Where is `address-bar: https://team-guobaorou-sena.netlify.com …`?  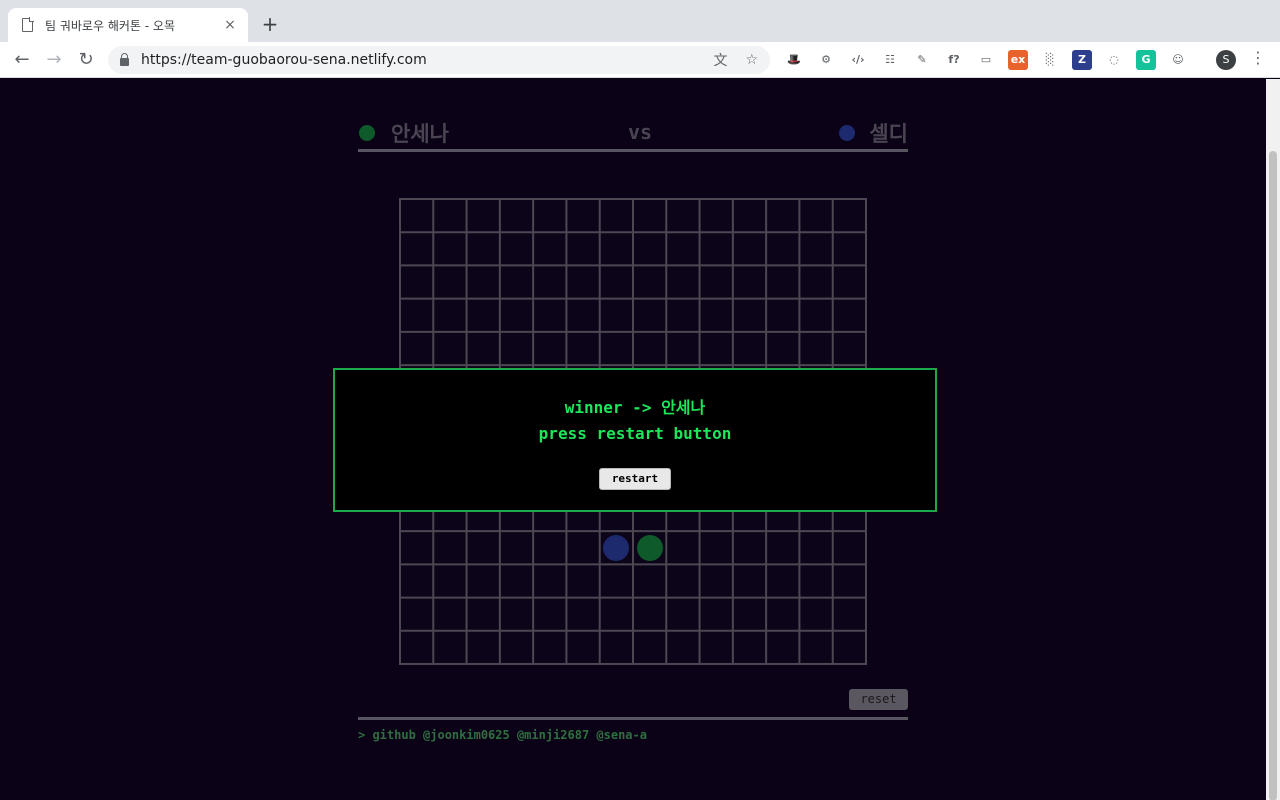
address-bar: https://team-guobaorou-sena.netlify.com … is located at coordinates (439, 60).